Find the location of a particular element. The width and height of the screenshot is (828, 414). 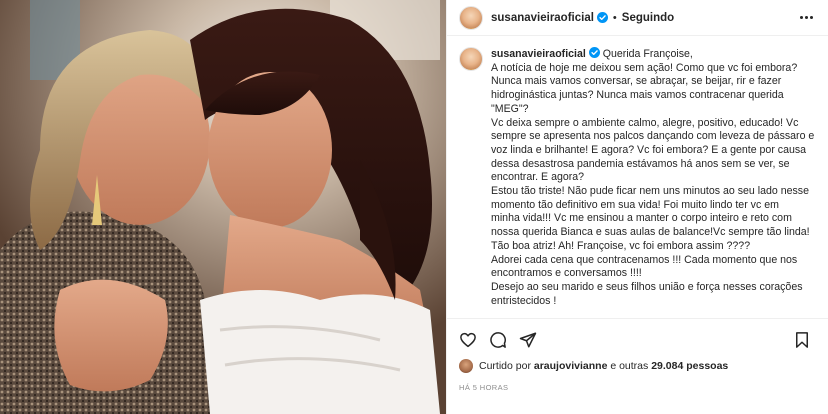

heart-icon is located at coordinates (468, 340).